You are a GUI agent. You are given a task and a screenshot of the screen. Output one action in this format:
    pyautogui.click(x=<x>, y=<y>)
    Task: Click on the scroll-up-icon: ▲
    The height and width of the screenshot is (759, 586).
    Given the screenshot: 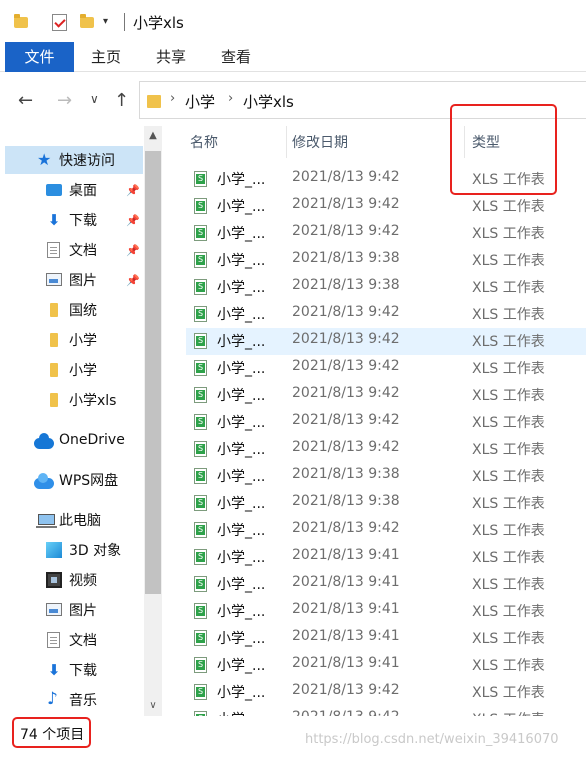 What is the action you would take?
    pyautogui.click(x=153, y=135)
    